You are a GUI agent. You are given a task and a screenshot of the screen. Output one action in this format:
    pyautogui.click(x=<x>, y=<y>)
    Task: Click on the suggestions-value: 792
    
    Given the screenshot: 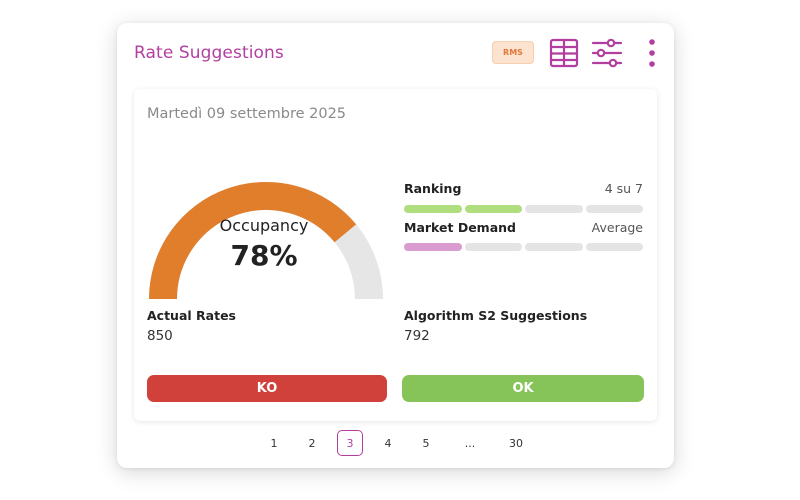 What is the action you would take?
    pyautogui.click(x=417, y=336)
    